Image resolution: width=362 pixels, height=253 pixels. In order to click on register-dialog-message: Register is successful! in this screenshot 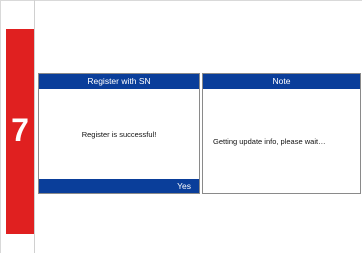, I will do `click(119, 134)`.